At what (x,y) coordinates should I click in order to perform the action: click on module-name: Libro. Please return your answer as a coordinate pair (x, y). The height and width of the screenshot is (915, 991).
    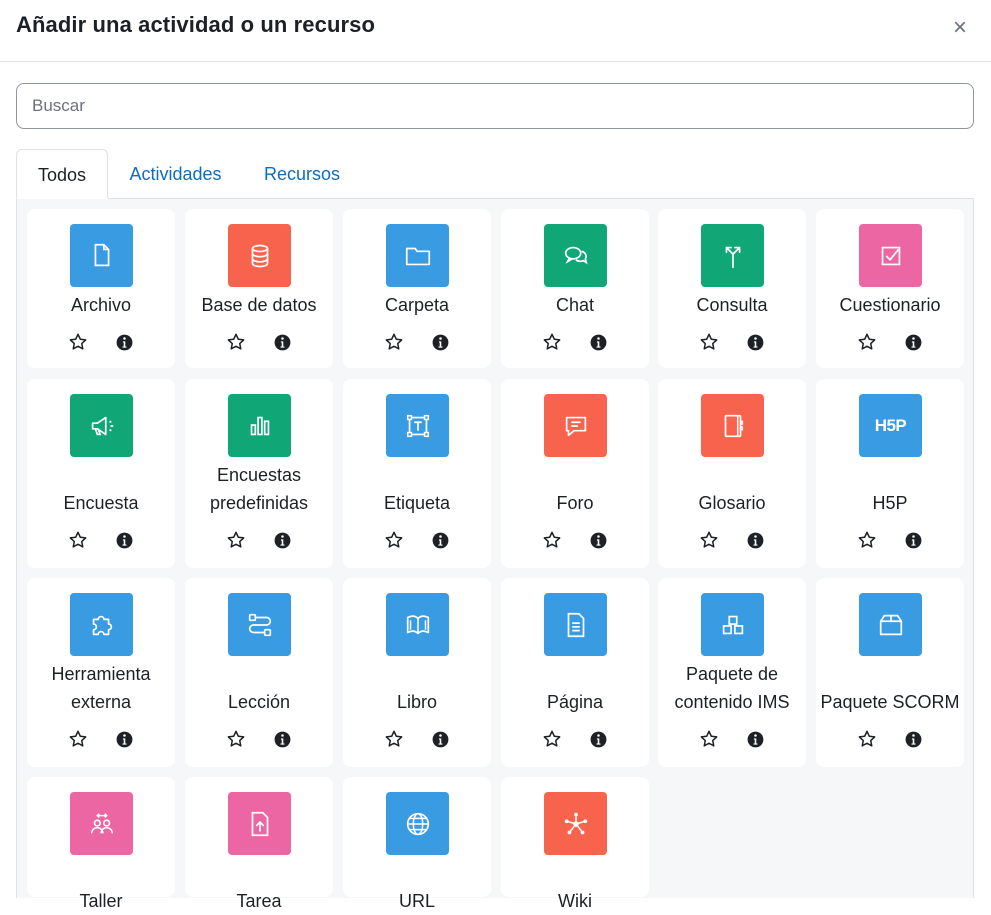
    Looking at the image, I should click on (417, 702).